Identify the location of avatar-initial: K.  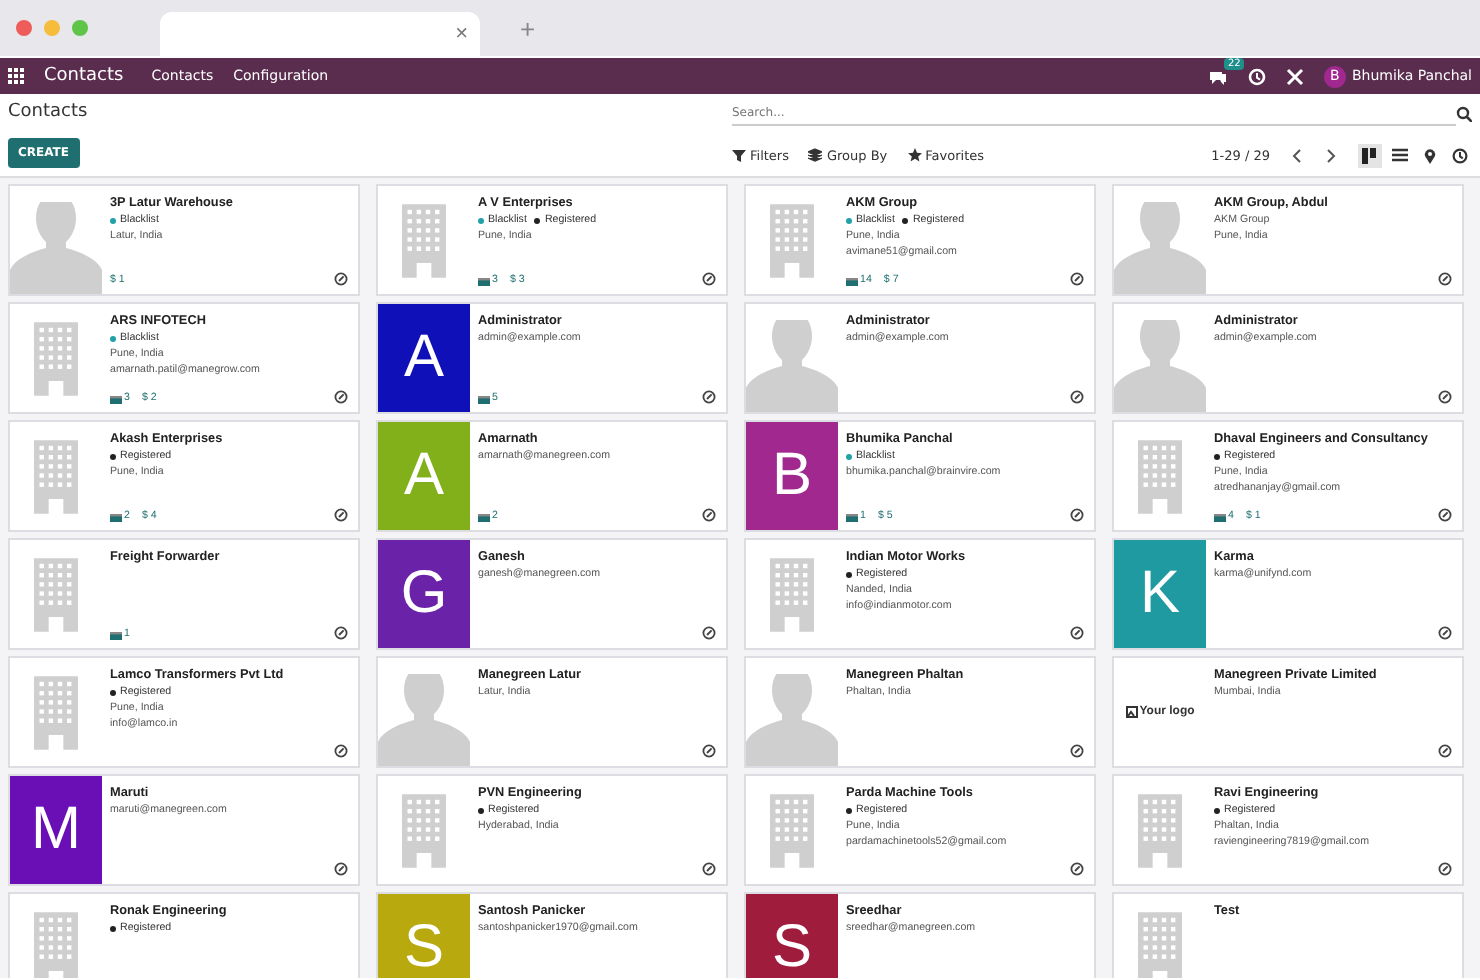
(1160, 594).